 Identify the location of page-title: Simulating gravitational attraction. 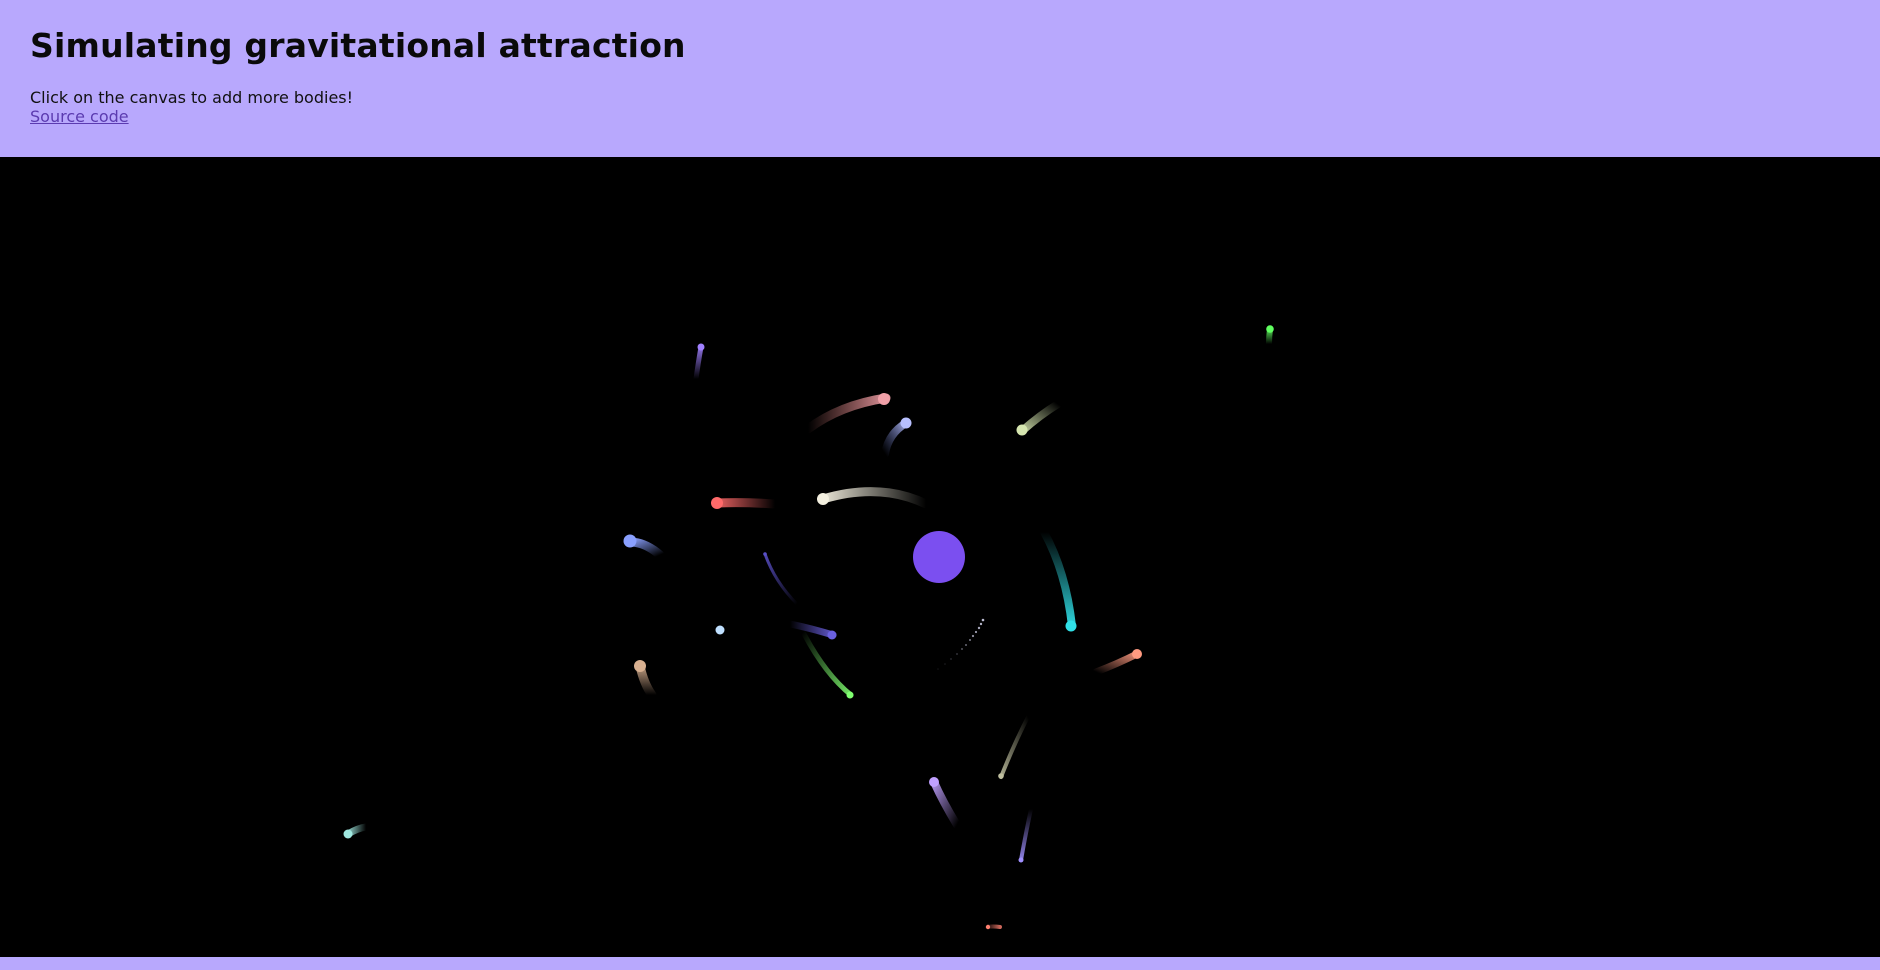
(358, 45).